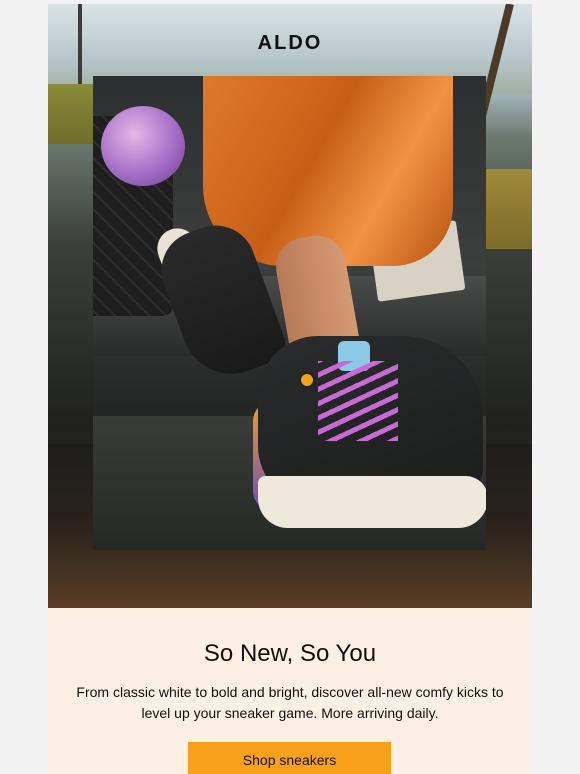 The image size is (580, 774). What do you see at coordinates (143, 146) in the screenshot?
I see `photo-purple-pouch` at bounding box center [143, 146].